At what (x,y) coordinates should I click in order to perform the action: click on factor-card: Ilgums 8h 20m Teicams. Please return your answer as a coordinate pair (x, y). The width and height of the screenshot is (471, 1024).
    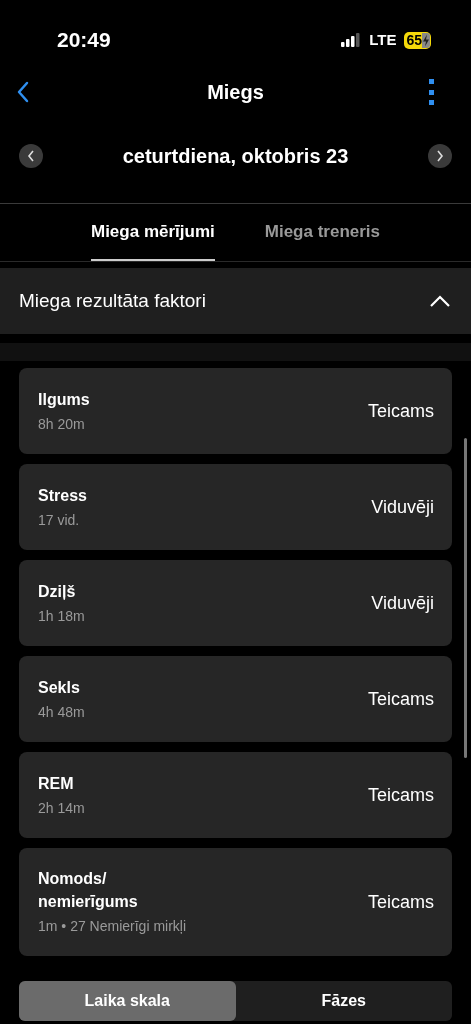
    Looking at the image, I should click on (235, 411).